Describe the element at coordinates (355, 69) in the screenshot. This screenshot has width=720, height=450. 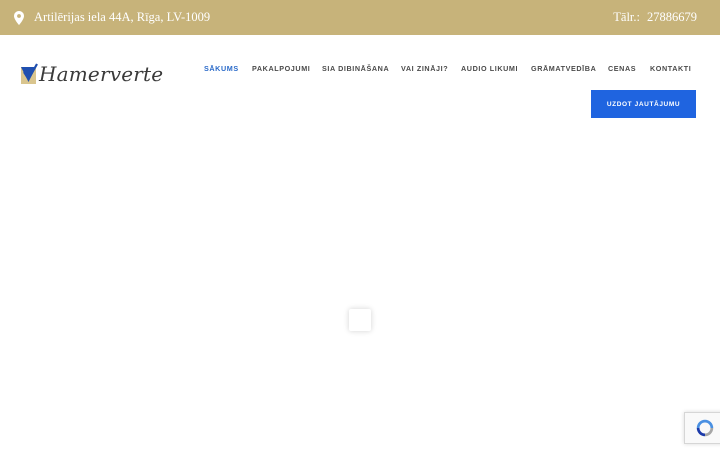
I see `nav-item-sia-dibinasana: SIA DIBINĀŠANA` at that location.